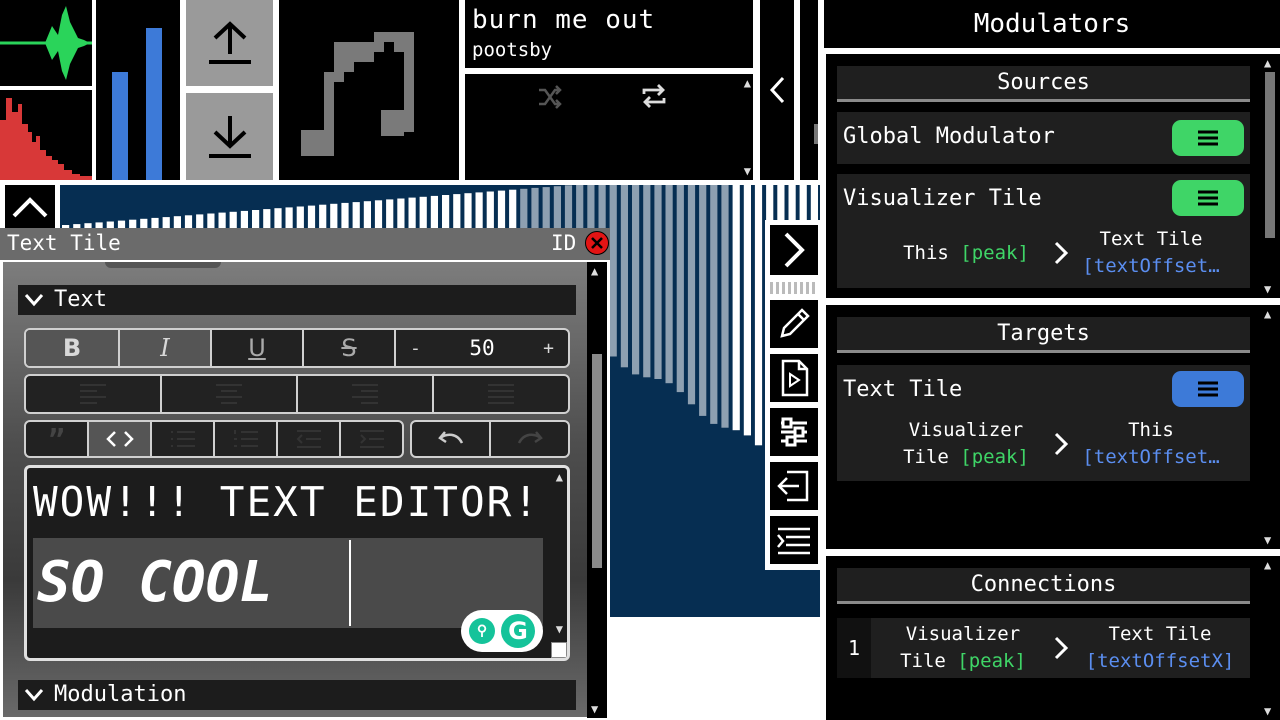  I want to click on mapping-source: This [peak], so click(966, 253).